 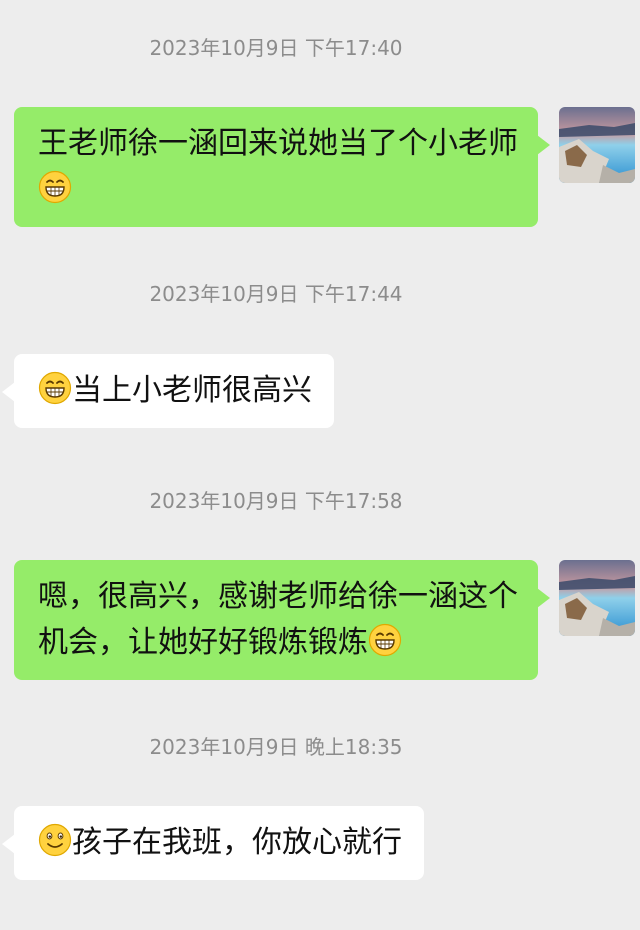 What do you see at coordinates (278, 619) in the screenshot?
I see `message-text: 嗯，很高兴，感谢老师给徐一涵这个机会，让她好好锻炼锻炼` at bounding box center [278, 619].